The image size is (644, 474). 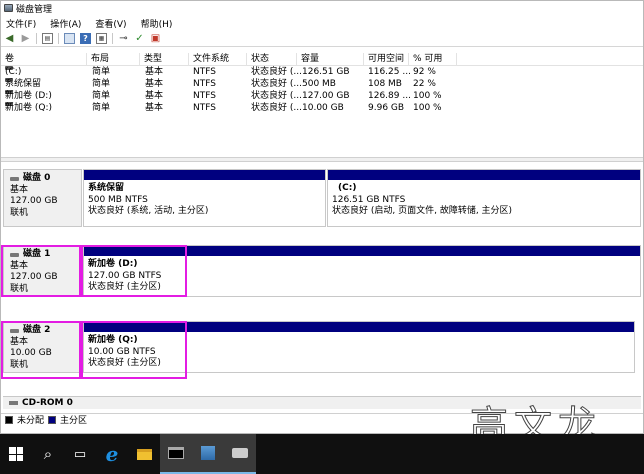 I want to click on search-icon: ⌕, so click(x=48, y=454).